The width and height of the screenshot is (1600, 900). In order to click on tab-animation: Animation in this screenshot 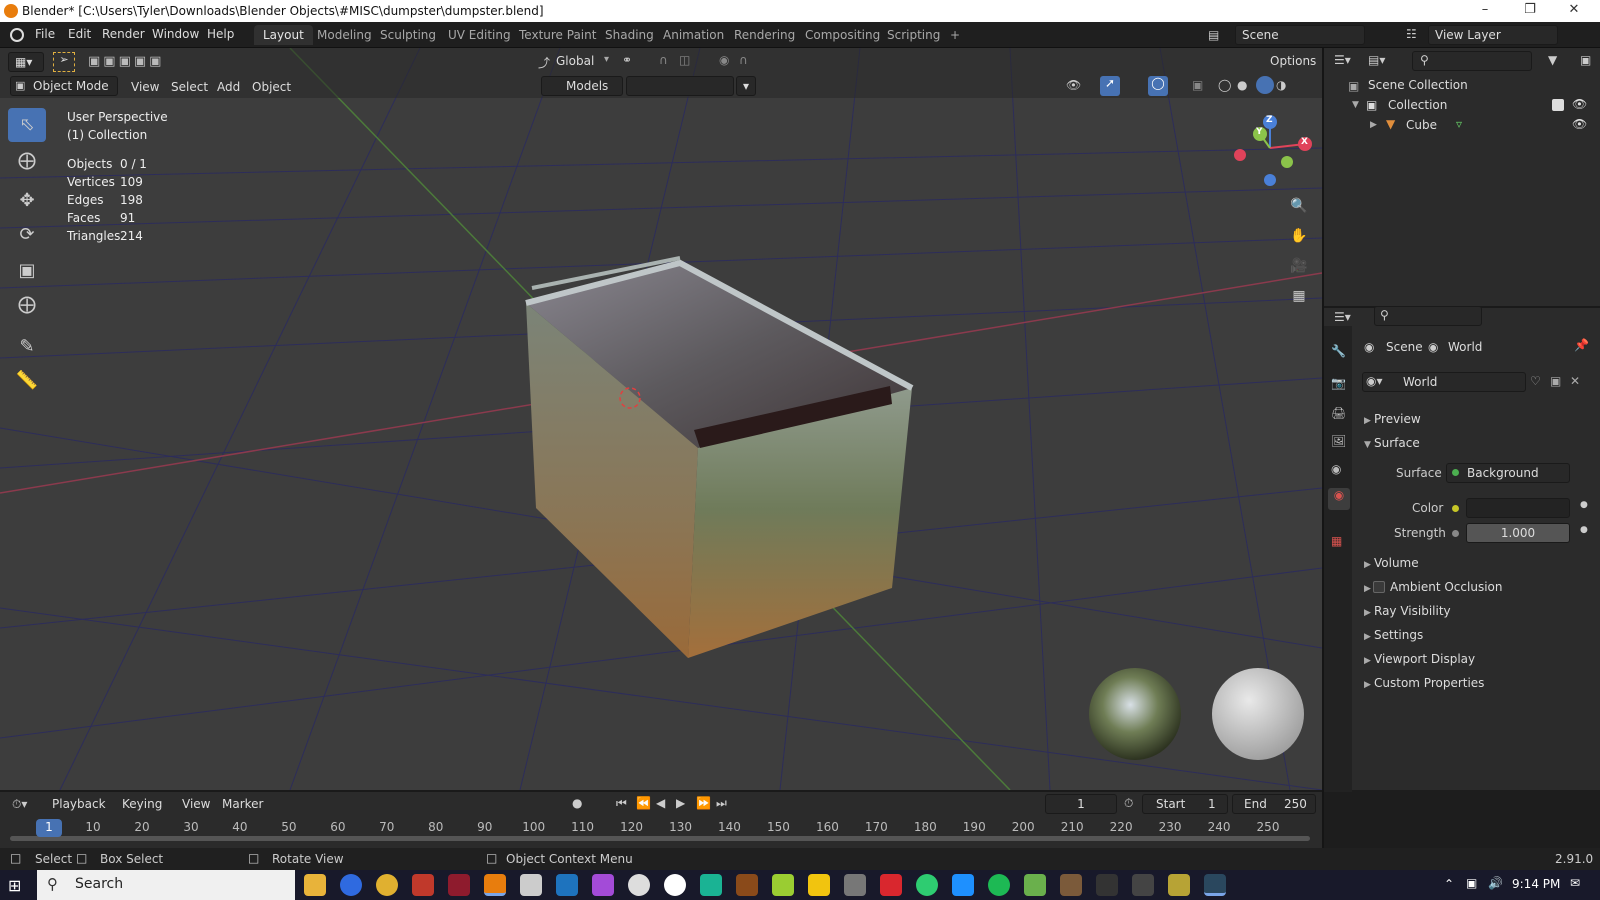, I will do `click(693, 35)`.